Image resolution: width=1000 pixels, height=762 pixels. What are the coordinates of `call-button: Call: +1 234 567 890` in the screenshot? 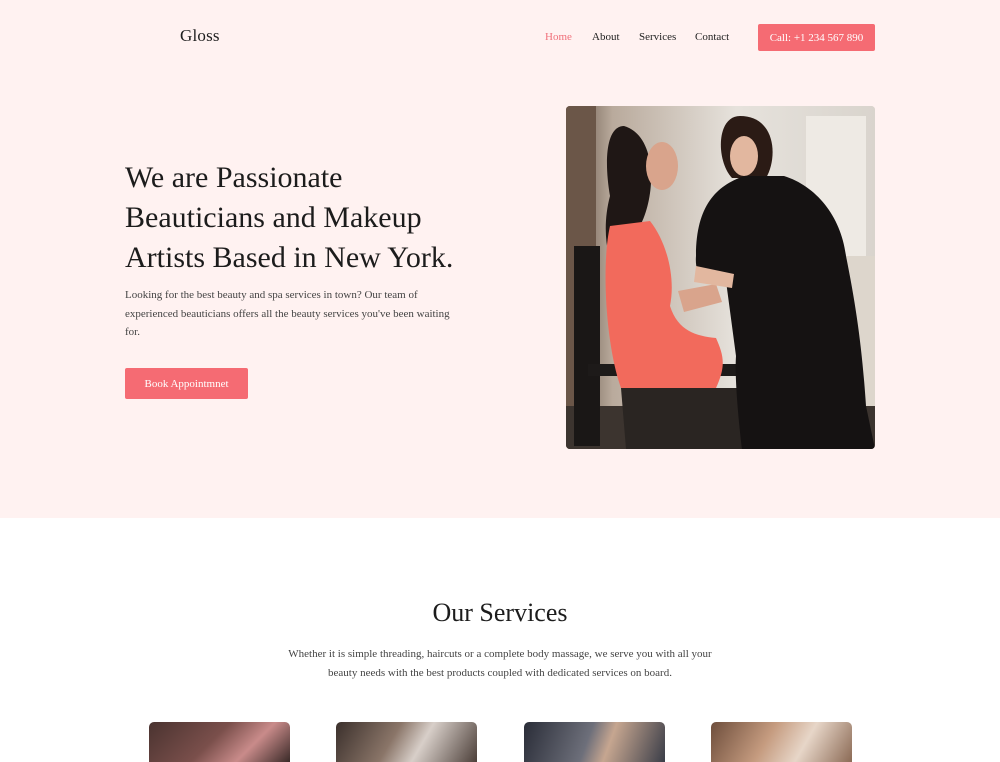 It's located at (816, 37).